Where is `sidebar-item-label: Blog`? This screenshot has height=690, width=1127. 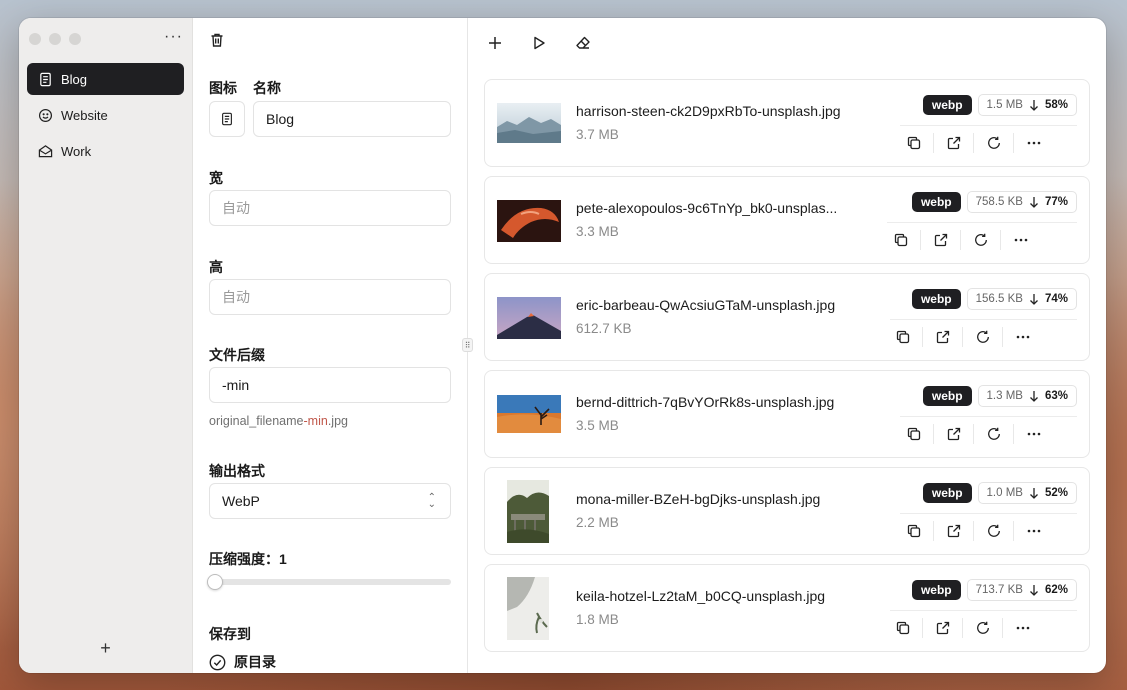
sidebar-item-label: Blog is located at coordinates (74, 79).